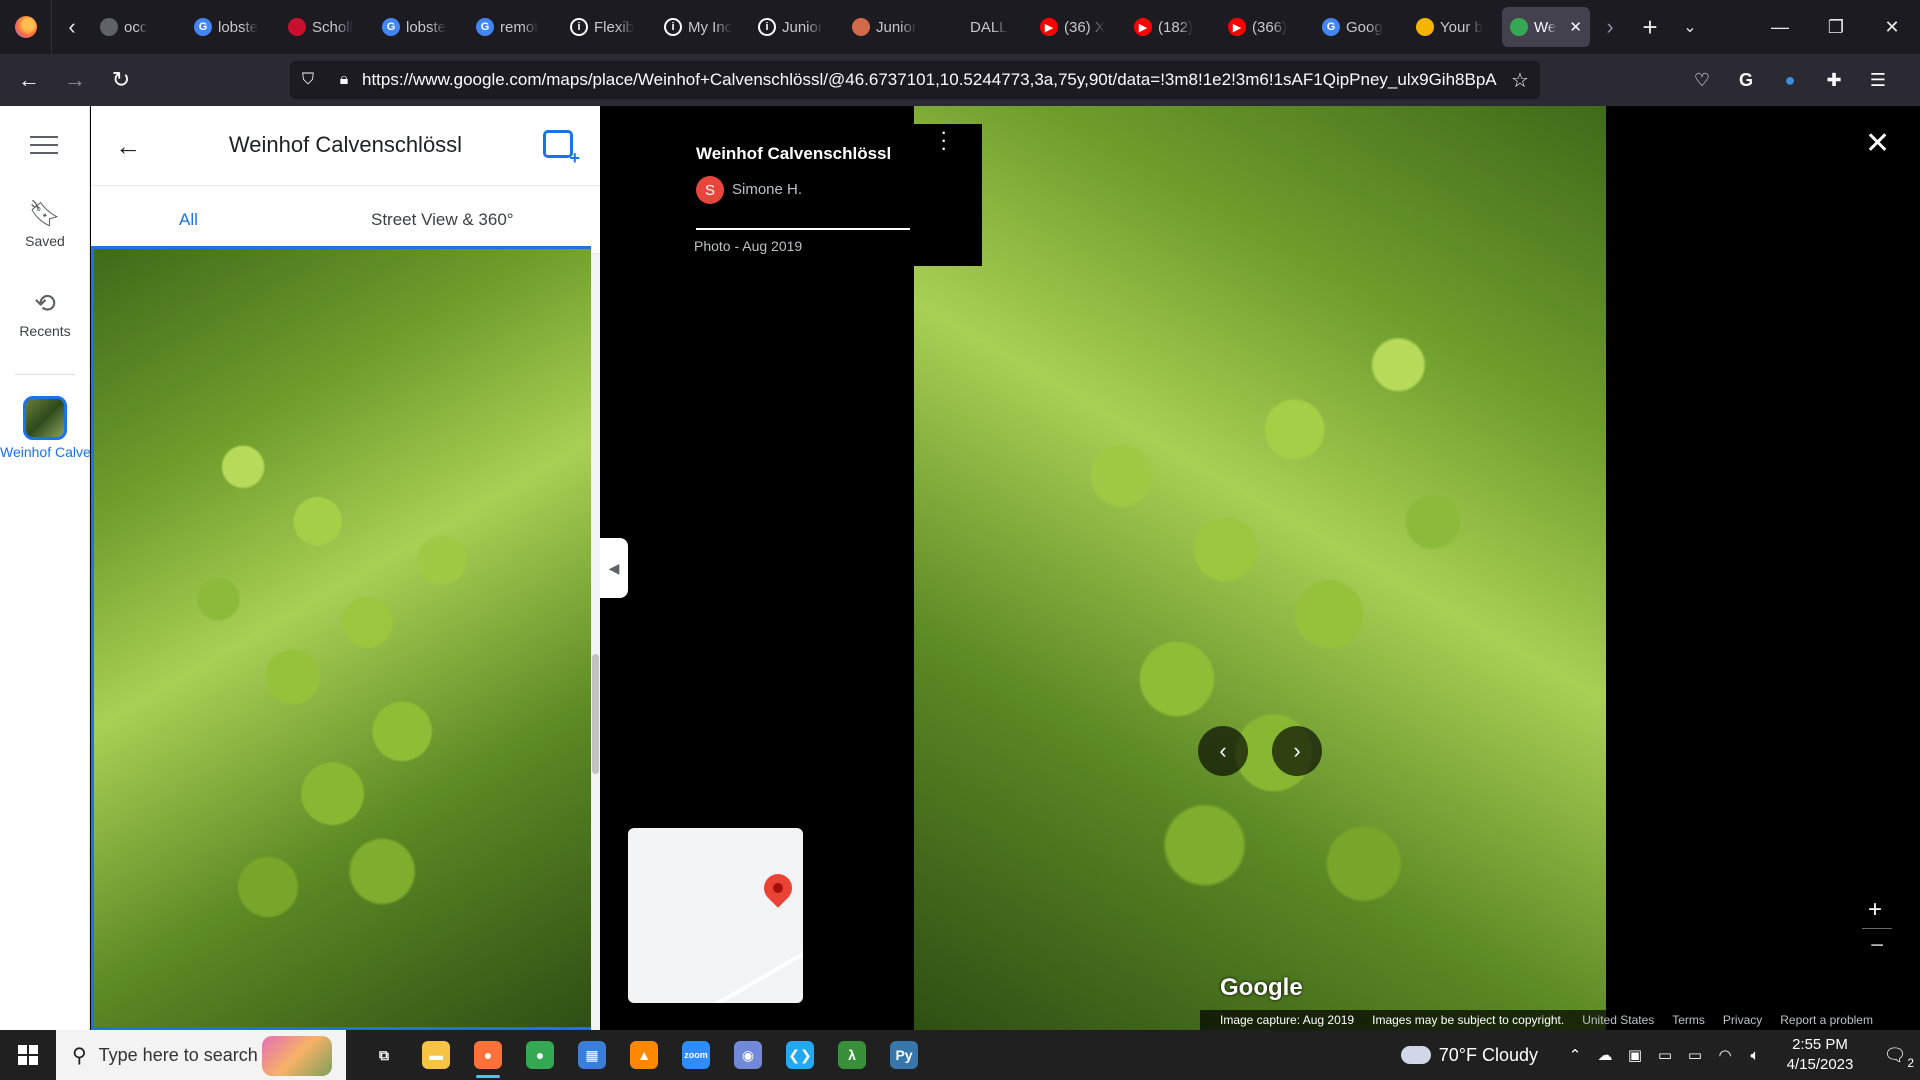  I want to click on zoom-out-button: −, so click(1877, 946).